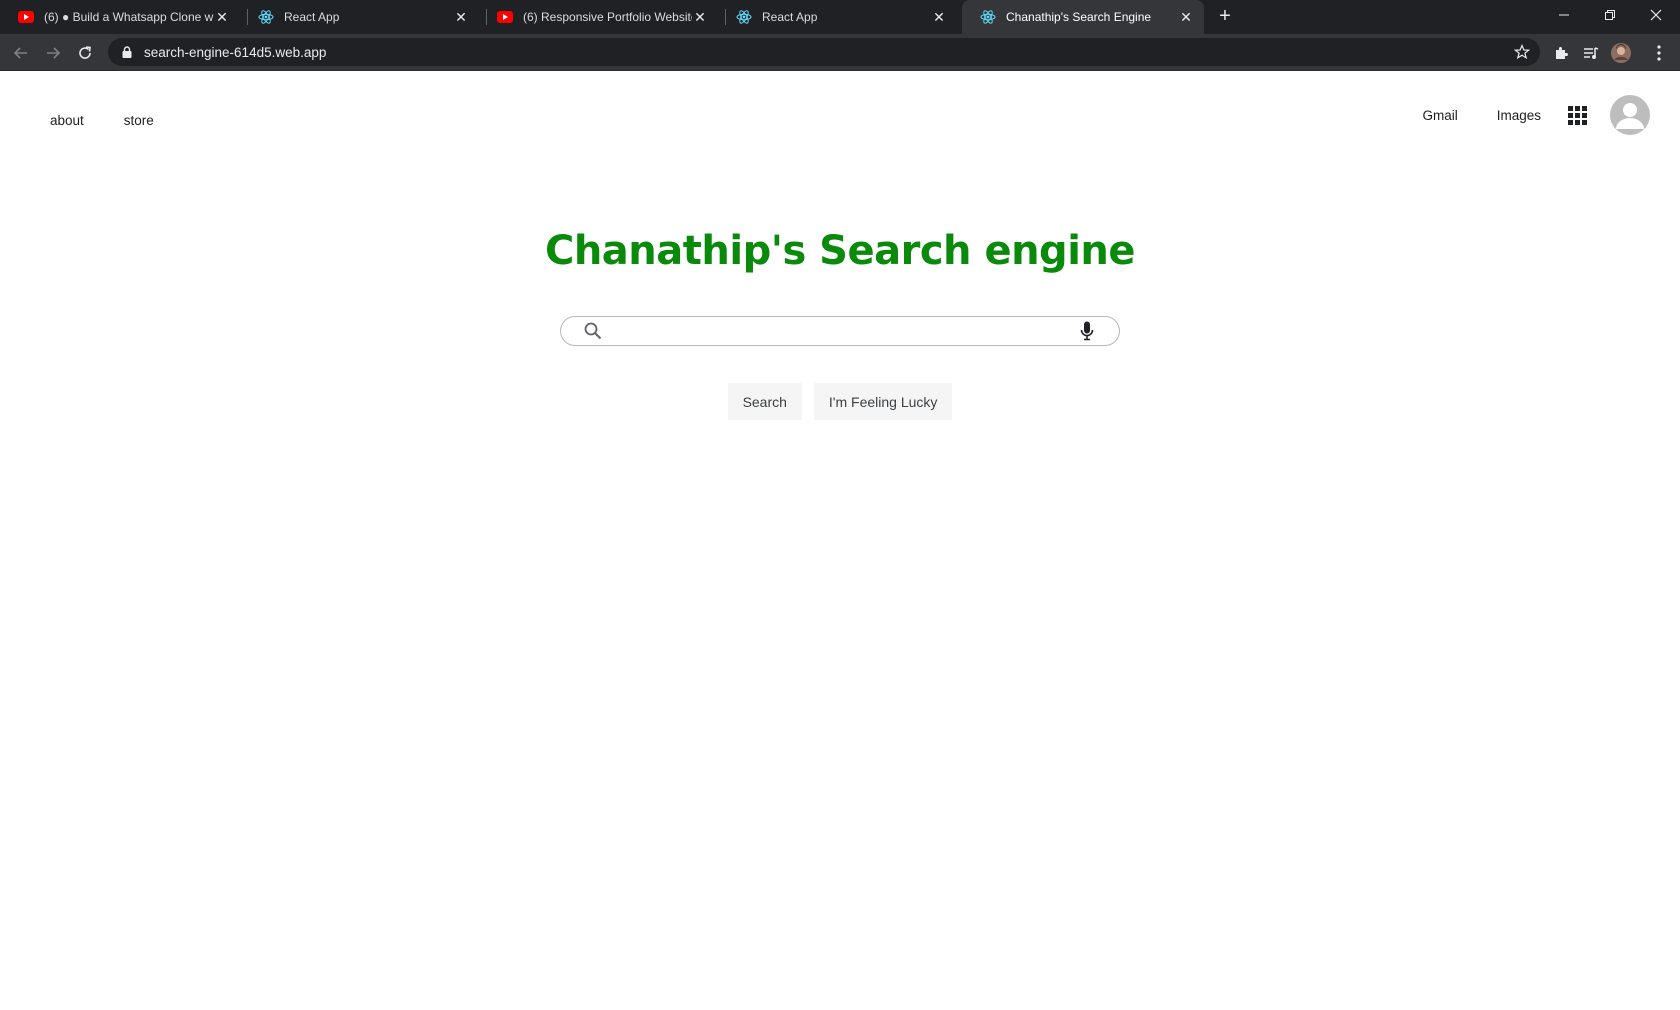 The width and height of the screenshot is (1680, 1010). I want to click on tab-title: (6) Responsive Portfolio Website, so click(607, 17).